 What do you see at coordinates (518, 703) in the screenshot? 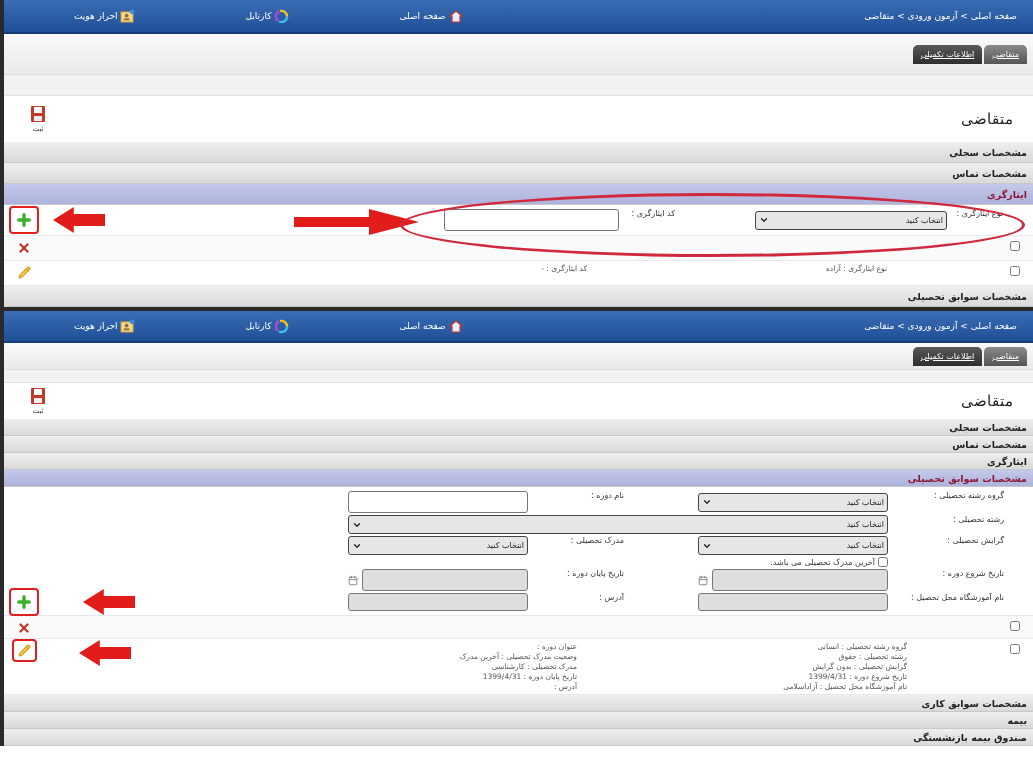
I see `section-header: مشخصات سوابق کاری` at bounding box center [518, 703].